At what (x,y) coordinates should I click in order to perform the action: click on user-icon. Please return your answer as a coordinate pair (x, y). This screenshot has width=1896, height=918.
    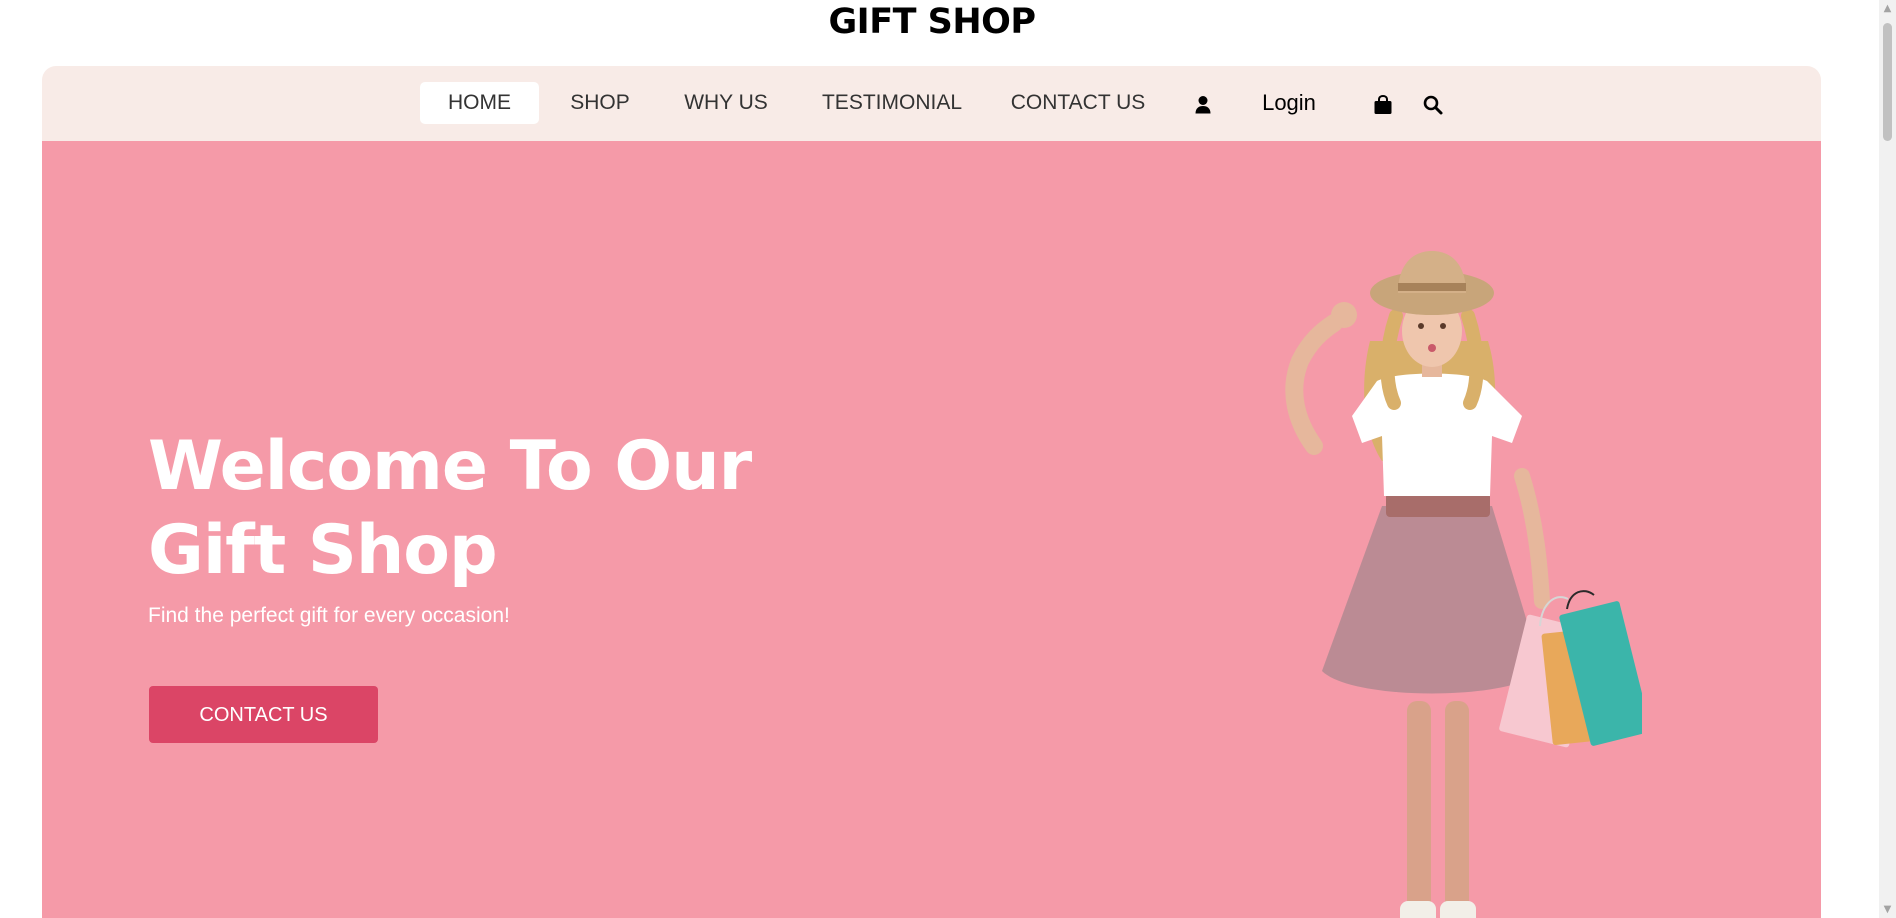
    Looking at the image, I should click on (1203, 105).